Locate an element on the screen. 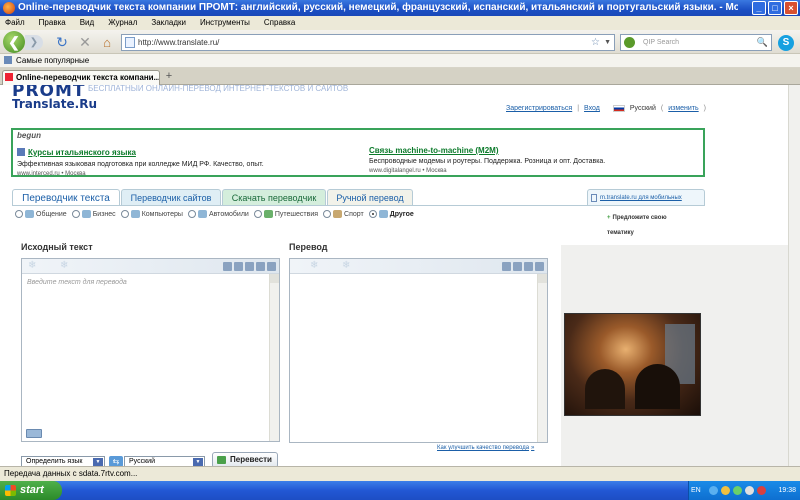 Image resolution: width=800 pixels, height=500 pixels. target-language-value: Русский is located at coordinates (142, 461).